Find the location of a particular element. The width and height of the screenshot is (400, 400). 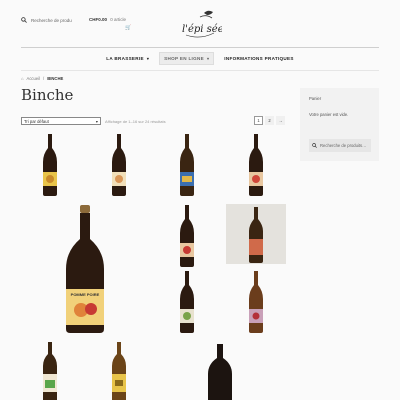

page-title: Binche is located at coordinates (47, 95).